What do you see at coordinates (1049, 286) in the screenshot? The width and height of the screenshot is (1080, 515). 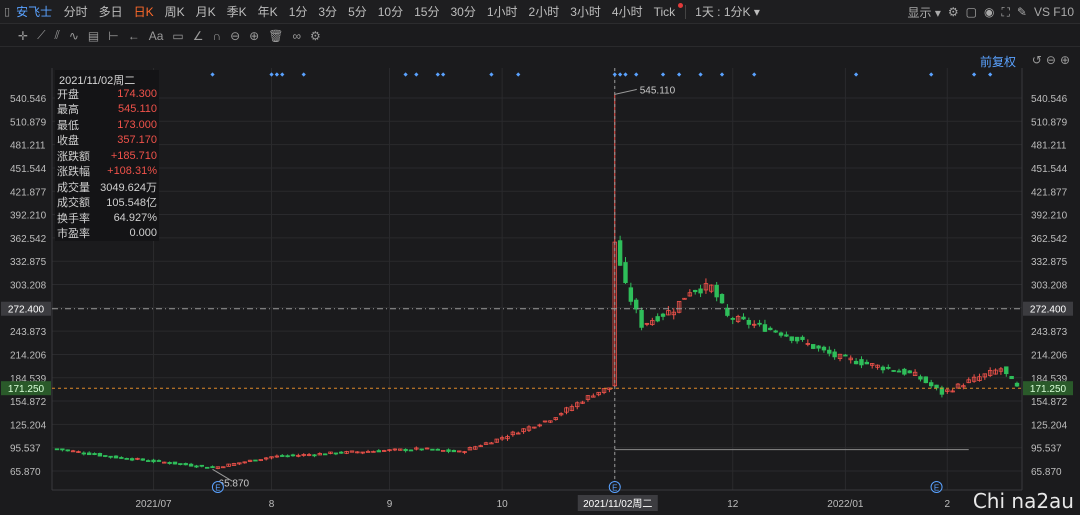 I see `y-tick-label-right: 303.208` at bounding box center [1049, 286].